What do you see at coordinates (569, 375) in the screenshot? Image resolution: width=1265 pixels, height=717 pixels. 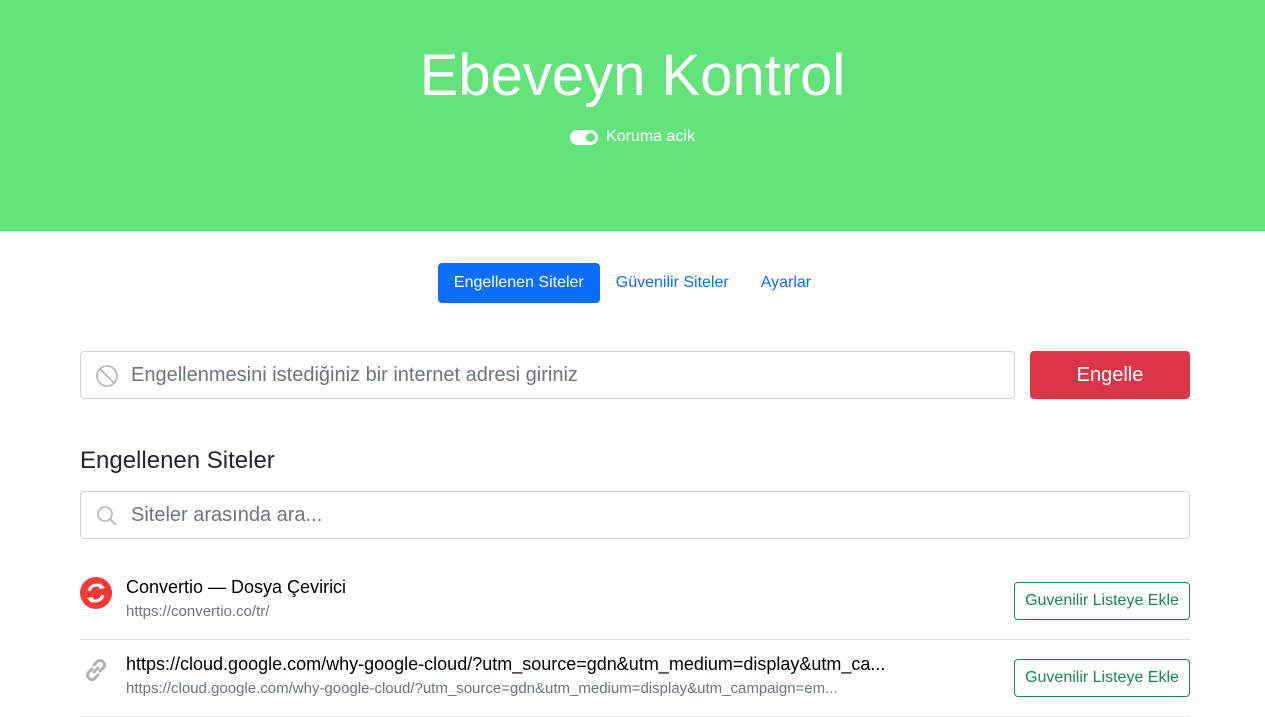 I see `block-url-input` at bounding box center [569, 375].